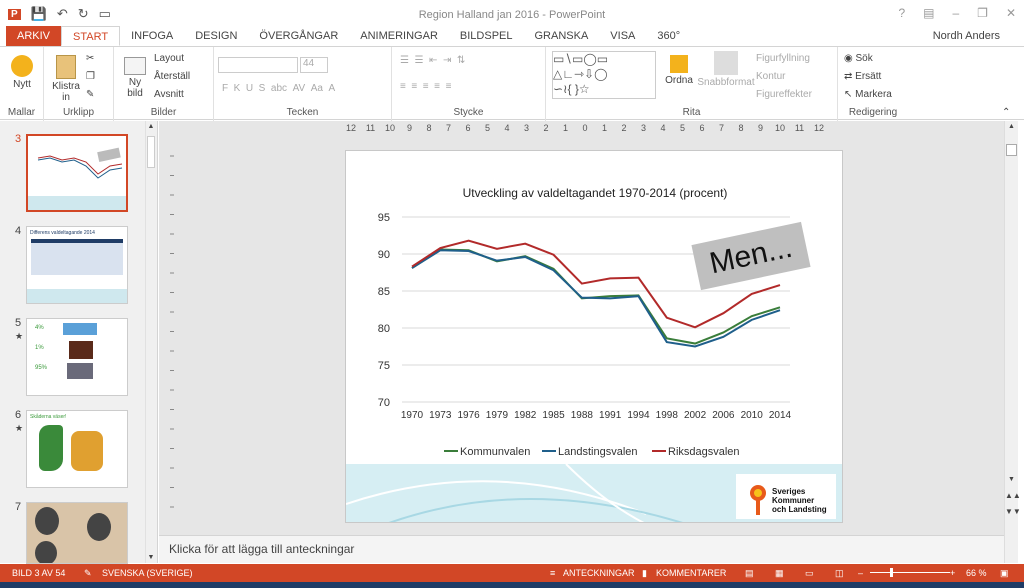  I want to click on horizontal-ruler: 12 11 10 9 8 7 6 5 4 3 2 1 0 1 2 3 4 5 6 7 8 9 10 11 12, so click(585, 128).